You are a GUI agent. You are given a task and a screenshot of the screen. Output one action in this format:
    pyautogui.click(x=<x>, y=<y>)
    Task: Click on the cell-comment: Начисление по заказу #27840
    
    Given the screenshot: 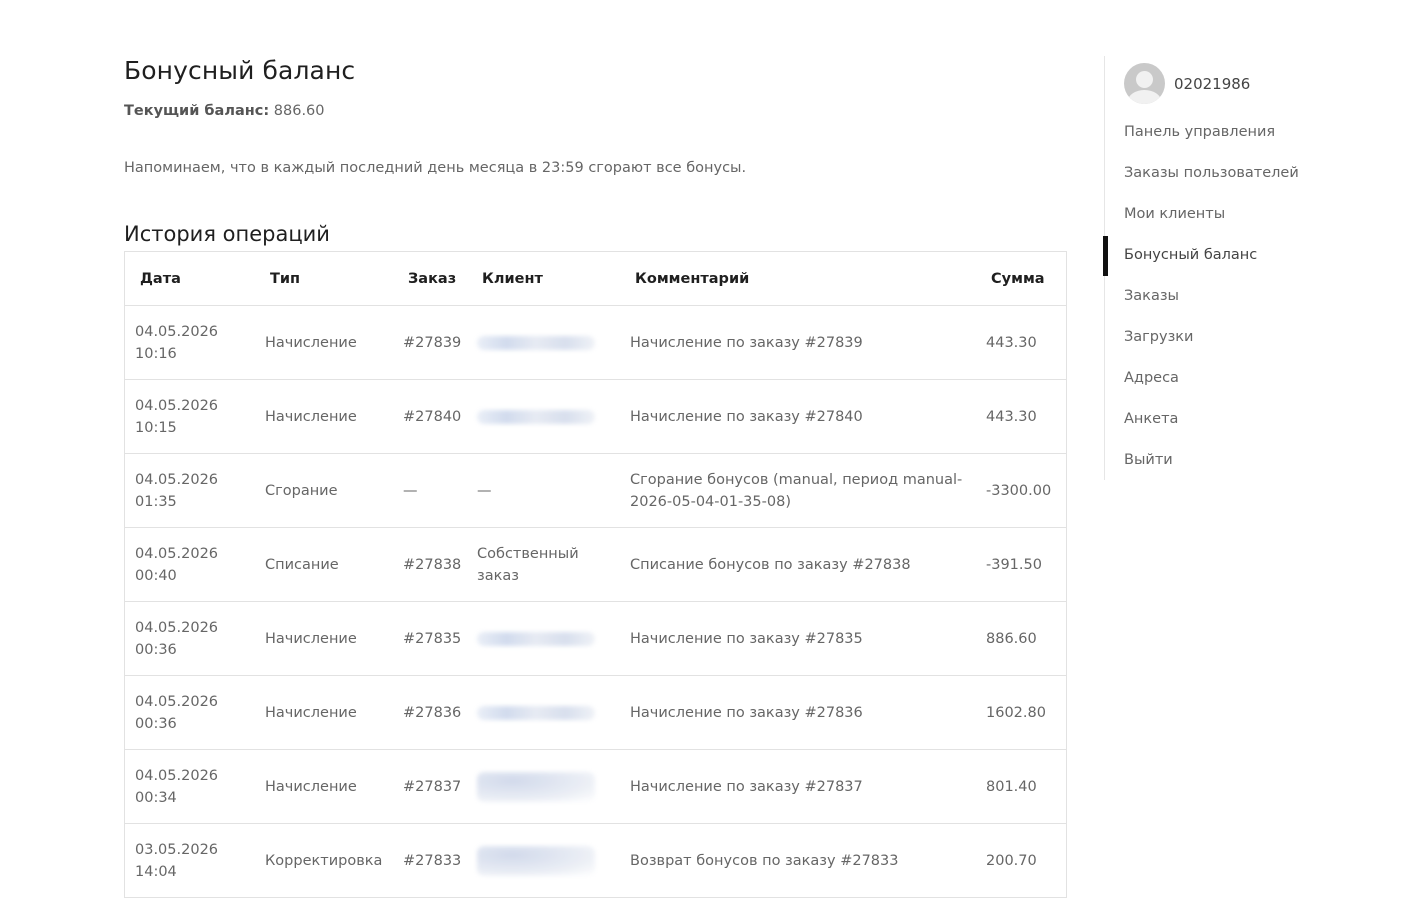 What is the action you would take?
    pyautogui.click(x=746, y=416)
    